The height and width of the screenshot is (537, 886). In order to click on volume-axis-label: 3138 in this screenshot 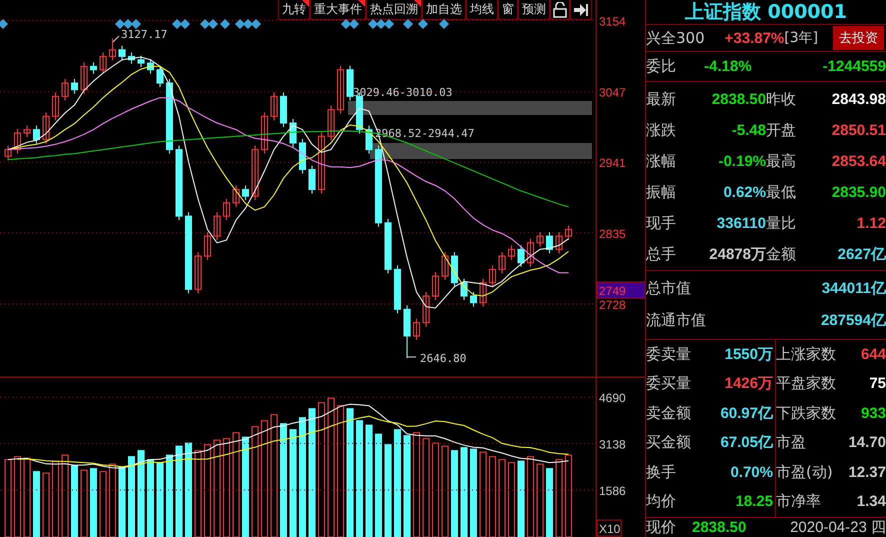, I will do `click(612, 445)`.